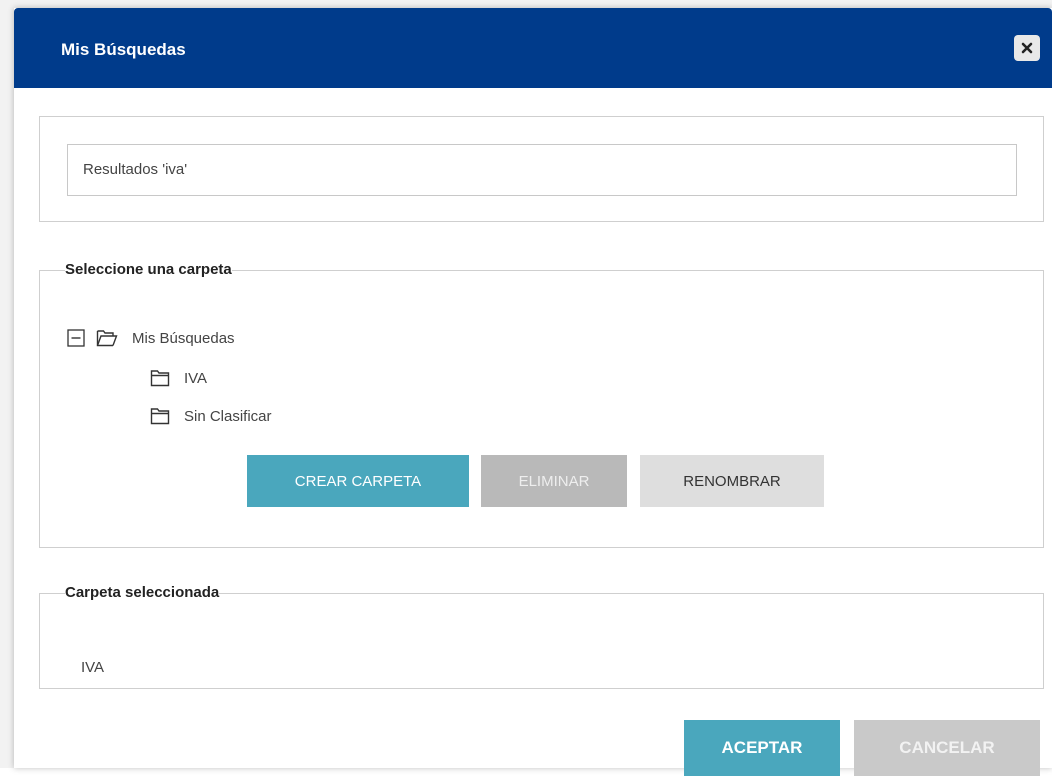 The image size is (1052, 776). I want to click on search-name-input: Resultados 'iva', so click(542, 170).